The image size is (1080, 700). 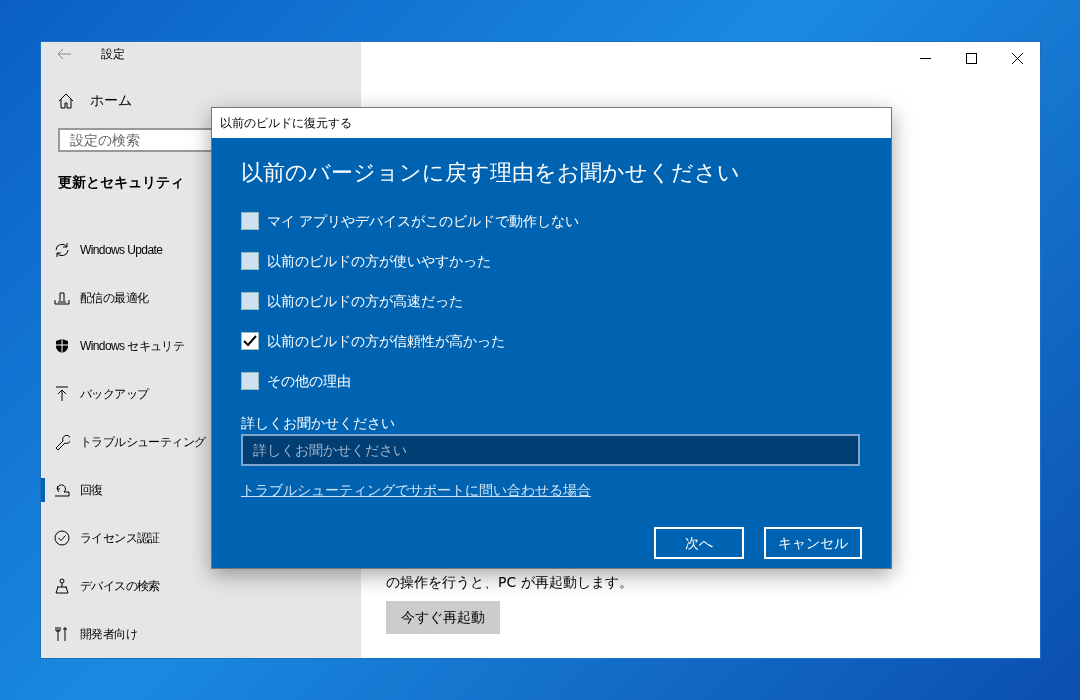 I want to click on sidebar-item: 開発者向け, so click(x=201, y=634).